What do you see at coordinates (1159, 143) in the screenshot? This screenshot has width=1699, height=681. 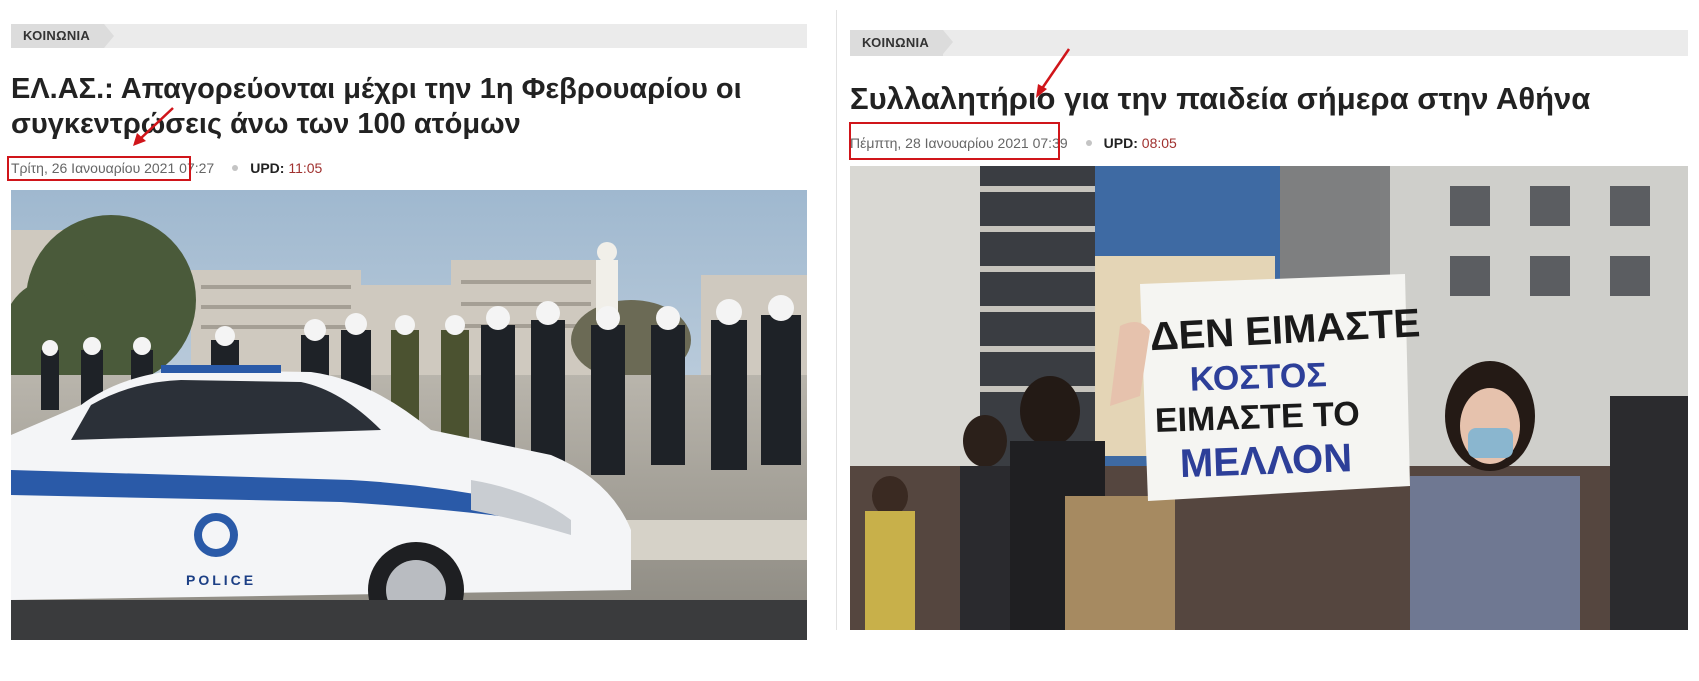 I see `update-time: 08:05` at bounding box center [1159, 143].